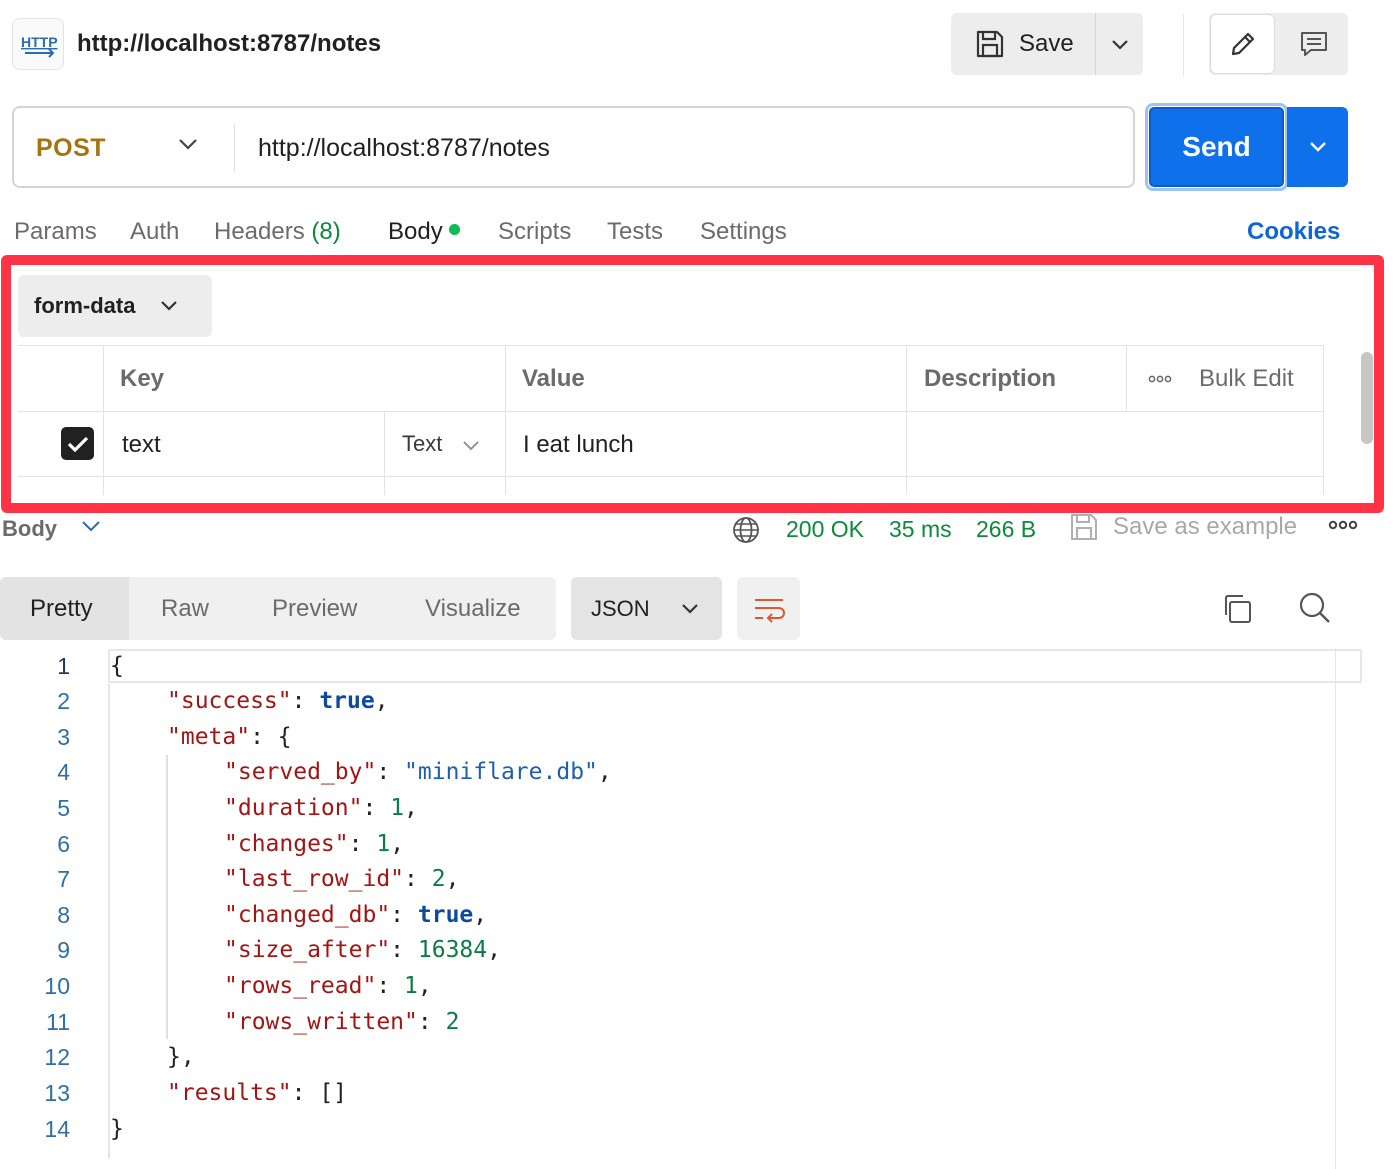  What do you see at coordinates (57, 1093) in the screenshot?
I see `line-number: 13` at bounding box center [57, 1093].